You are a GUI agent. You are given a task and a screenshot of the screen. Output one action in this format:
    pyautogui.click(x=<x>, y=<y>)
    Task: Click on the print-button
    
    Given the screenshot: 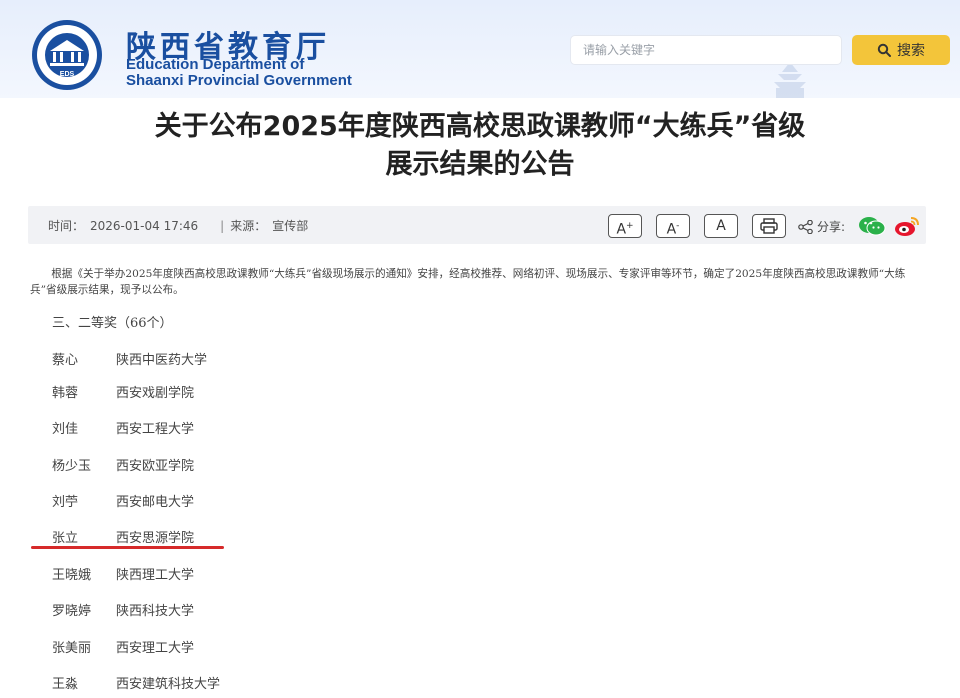 What is the action you would take?
    pyautogui.click(x=769, y=226)
    